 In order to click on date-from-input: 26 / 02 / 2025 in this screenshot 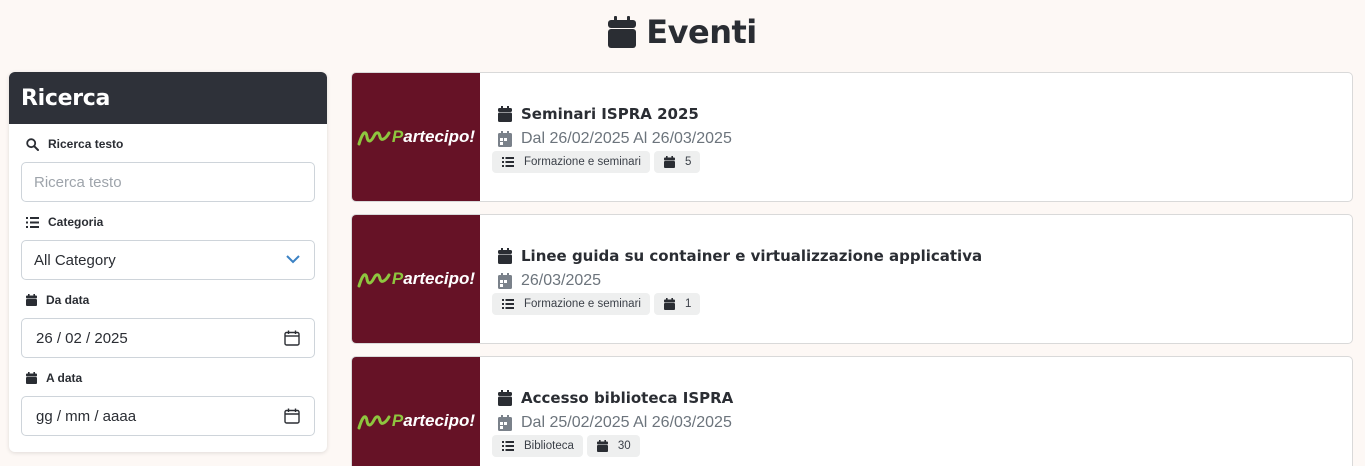, I will do `click(168, 338)`.